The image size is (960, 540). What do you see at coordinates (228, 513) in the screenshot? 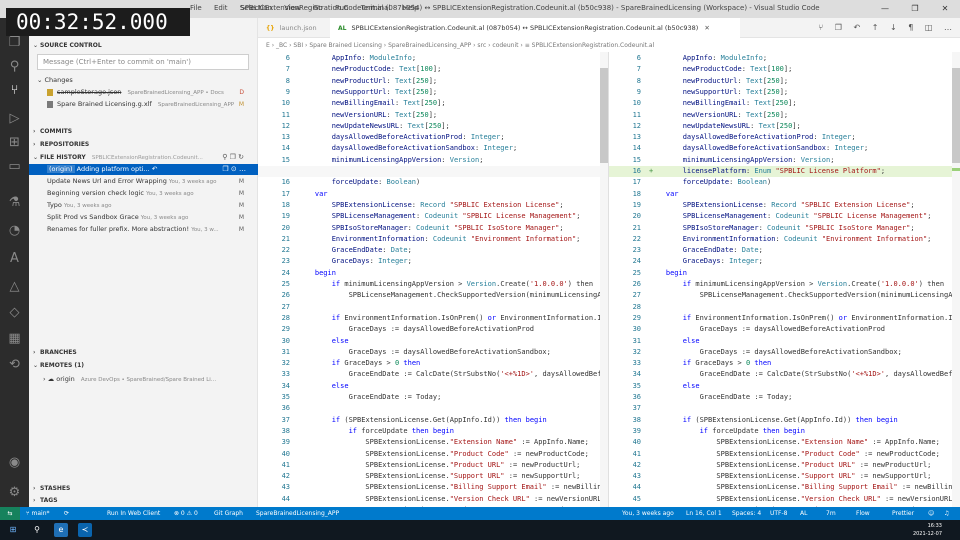
I see `status-git-graph: Git Graph` at bounding box center [228, 513].